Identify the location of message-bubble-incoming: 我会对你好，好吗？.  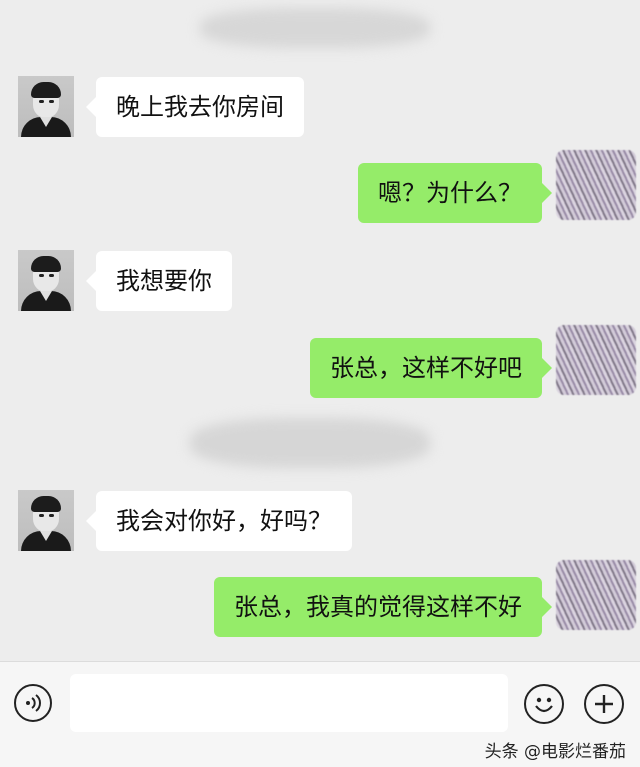
(219, 521).